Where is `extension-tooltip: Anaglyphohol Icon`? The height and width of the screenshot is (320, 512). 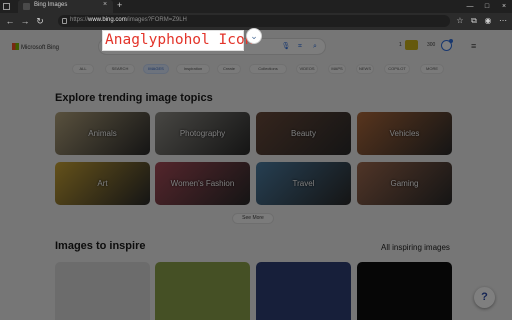
extension-tooltip: Anaglyphohol Icon is located at coordinates (177, 40).